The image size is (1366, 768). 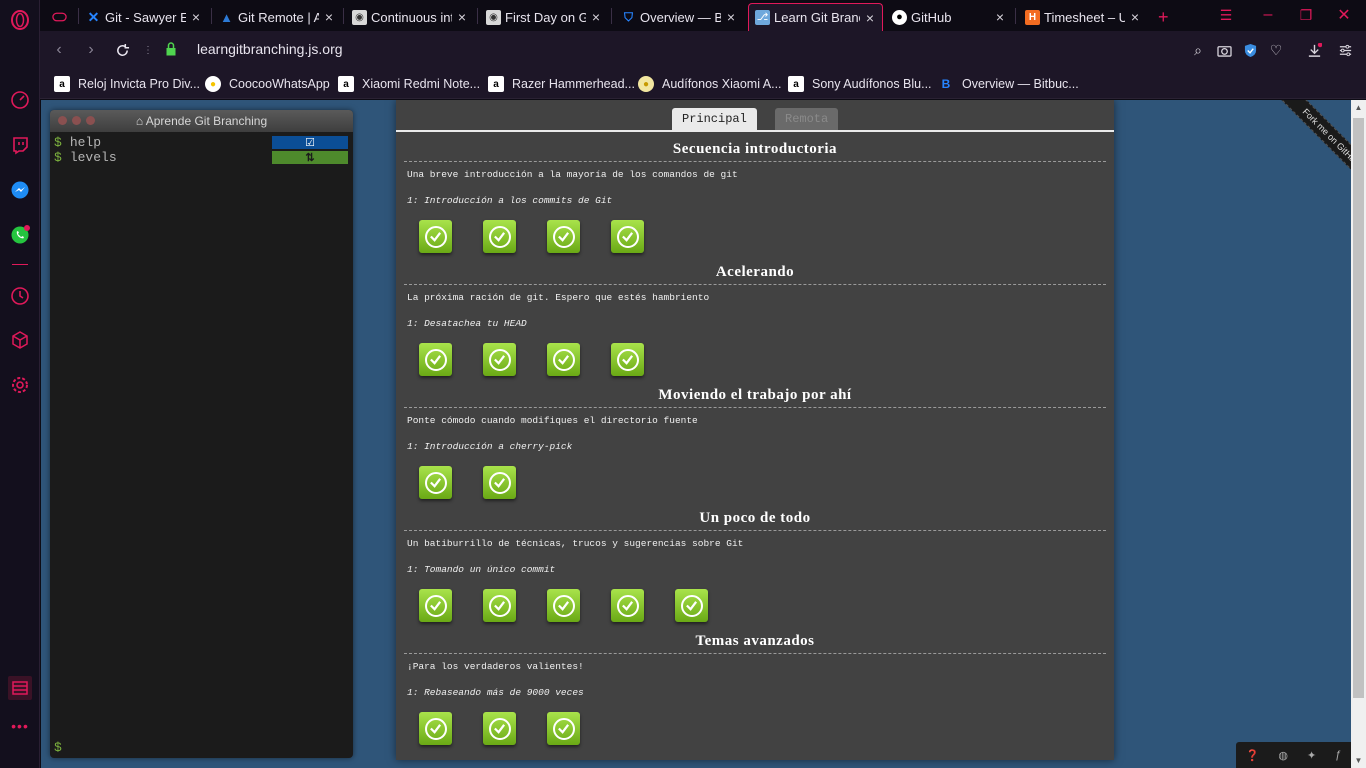 I want to click on tab-gx, so click(x=63, y=17).